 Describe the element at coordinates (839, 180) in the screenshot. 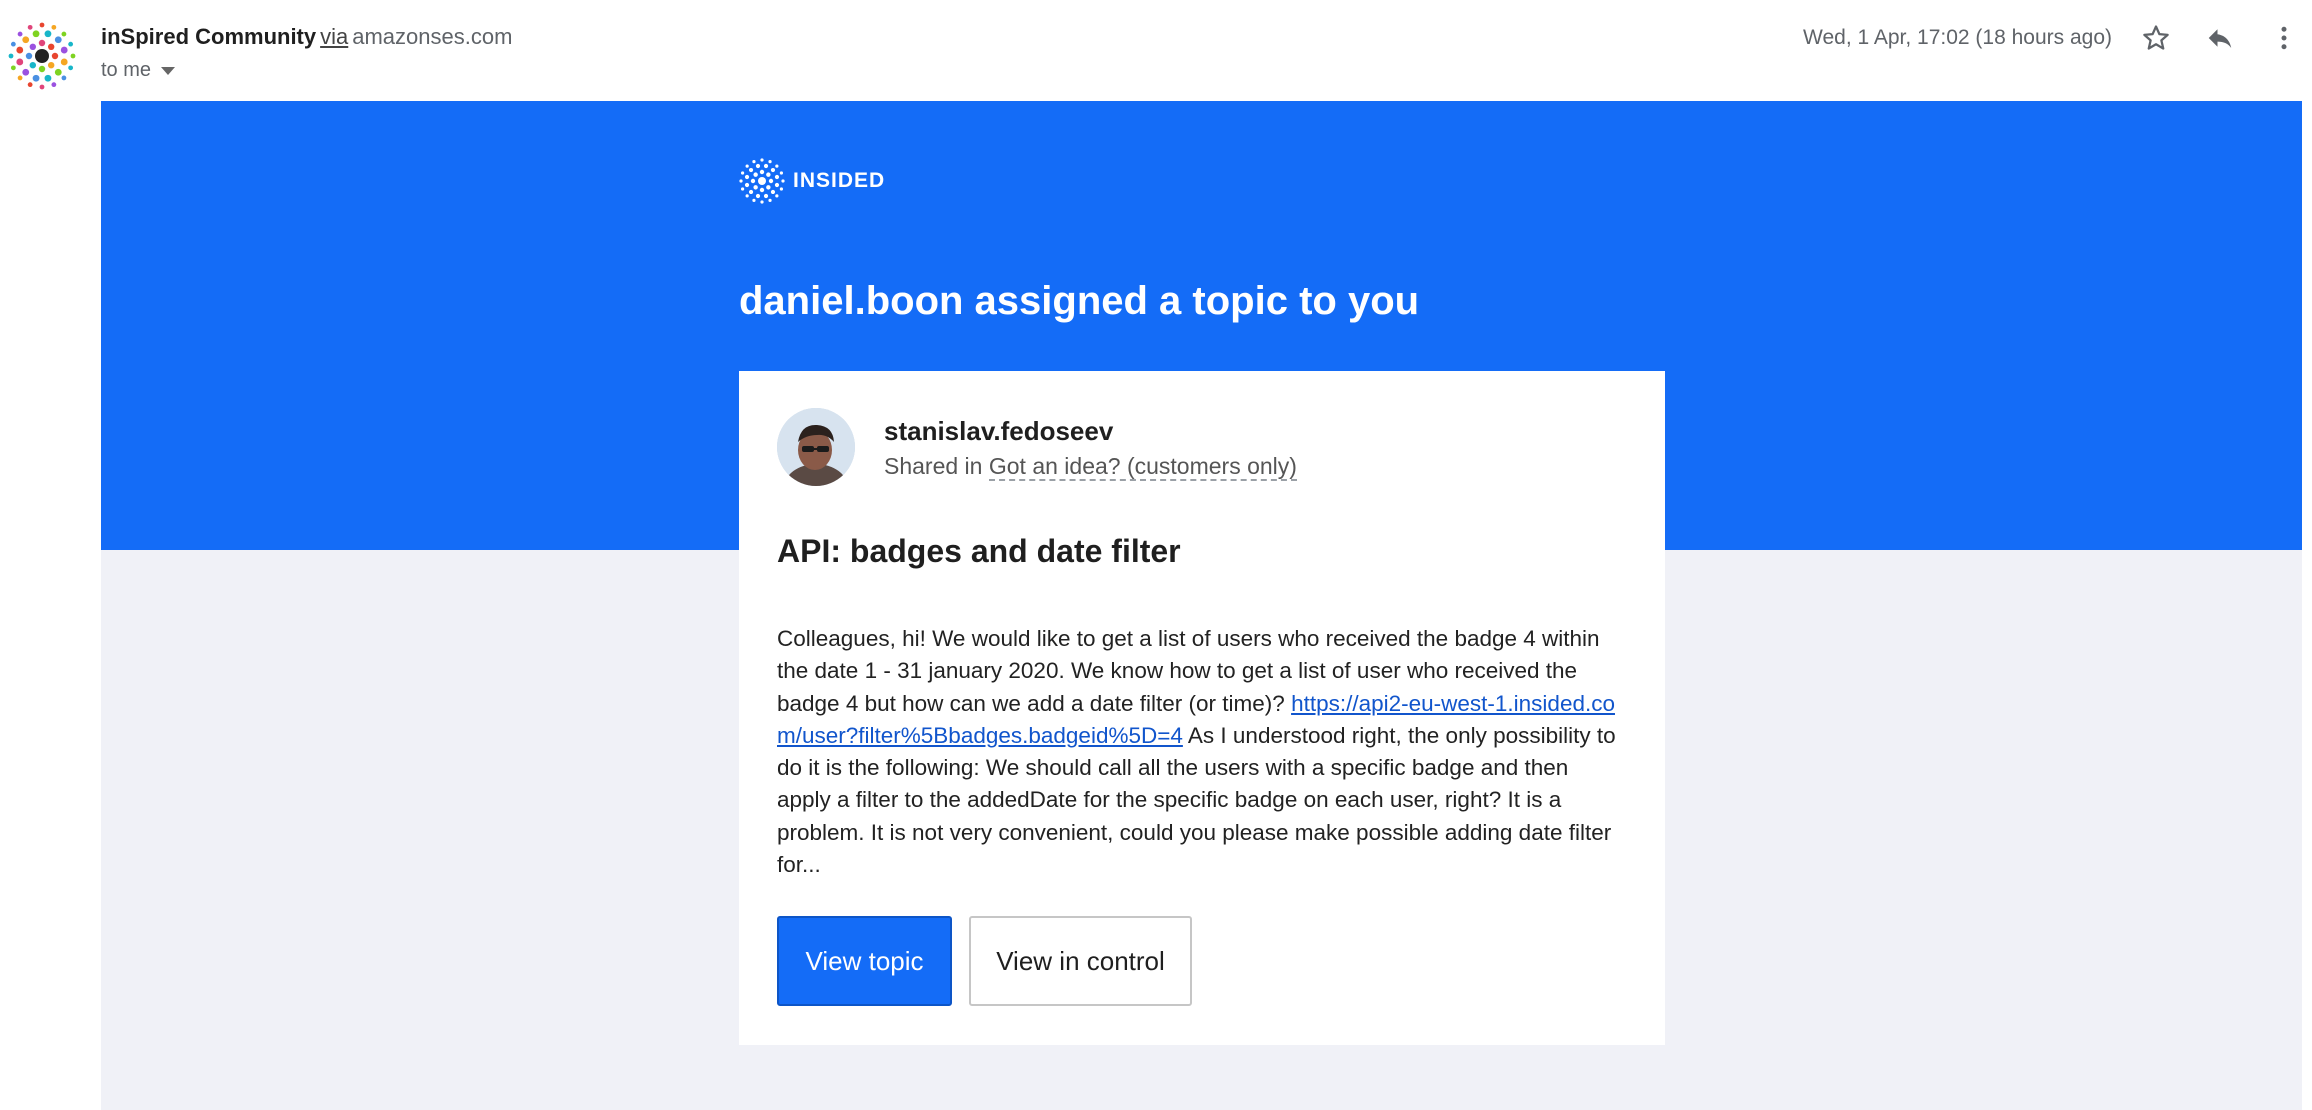

I see `brand-text: INSIDED` at that location.